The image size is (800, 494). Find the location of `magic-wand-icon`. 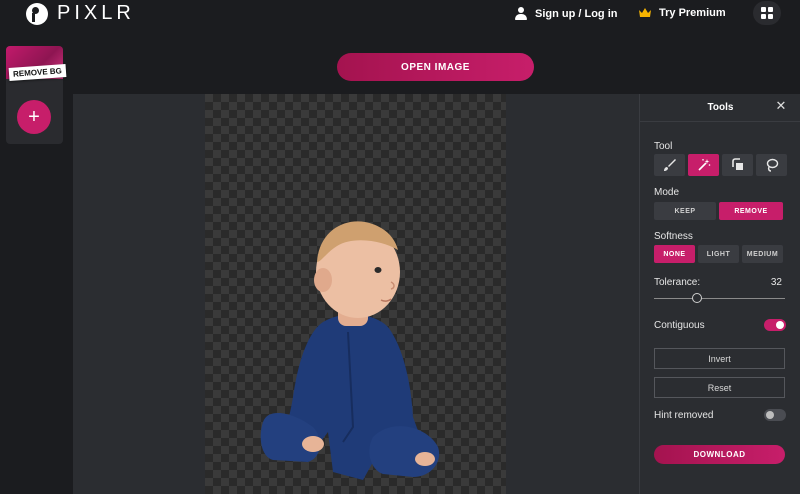

magic-wand-icon is located at coordinates (703, 165).